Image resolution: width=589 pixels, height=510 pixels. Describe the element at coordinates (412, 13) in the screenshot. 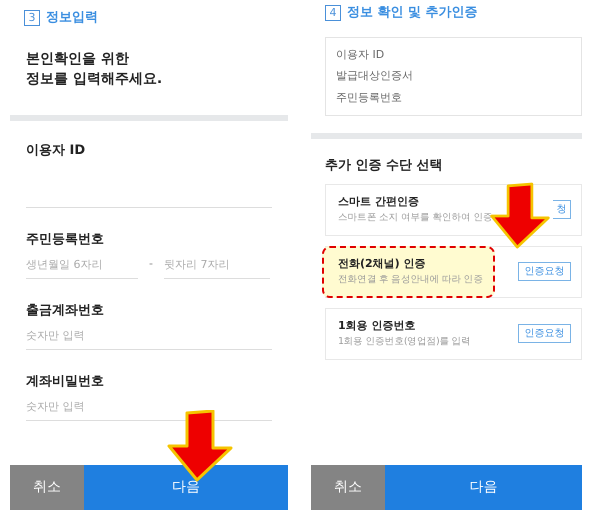

I see `step-title: 정보 확인 및 추가인증` at that location.